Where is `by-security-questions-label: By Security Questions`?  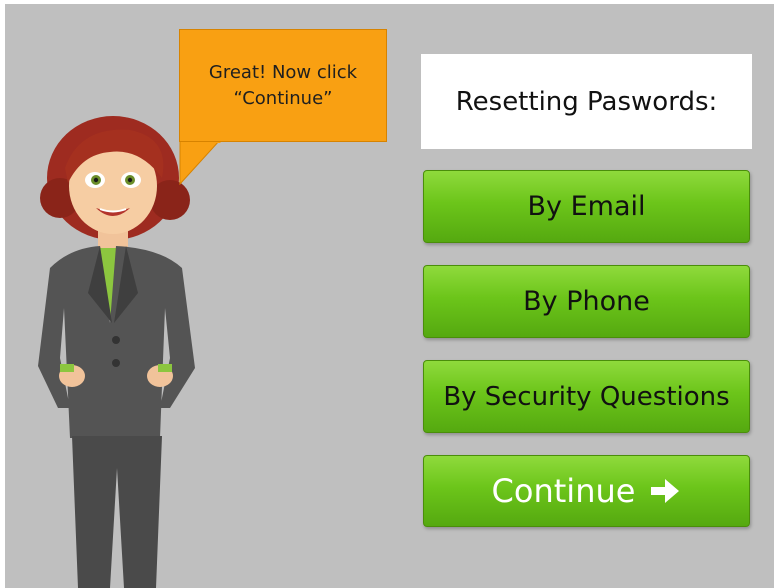
by-security-questions-label: By Security Questions is located at coordinates (586, 396).